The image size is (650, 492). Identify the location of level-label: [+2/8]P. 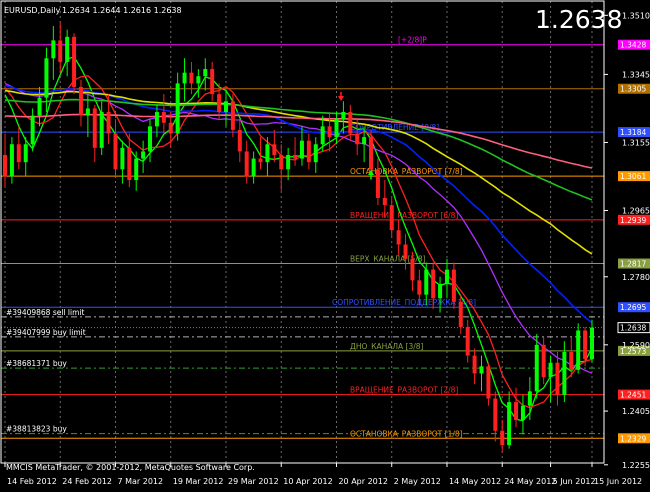
(412, 40).